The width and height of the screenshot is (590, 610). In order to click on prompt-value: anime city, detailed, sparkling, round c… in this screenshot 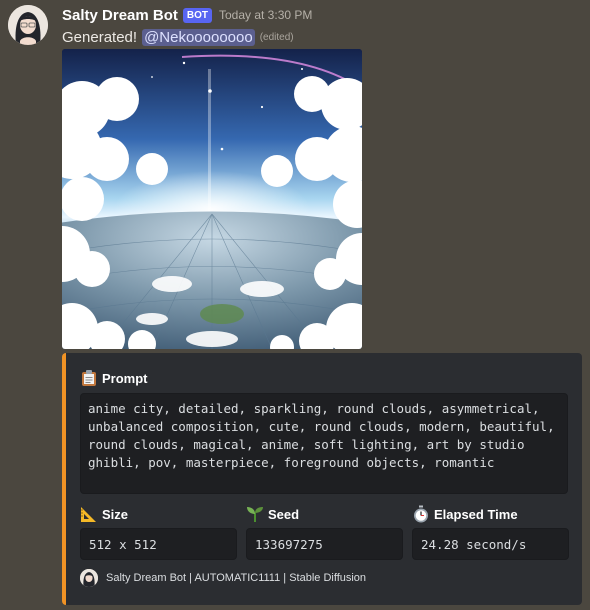, I will do `click(324, 443)`.